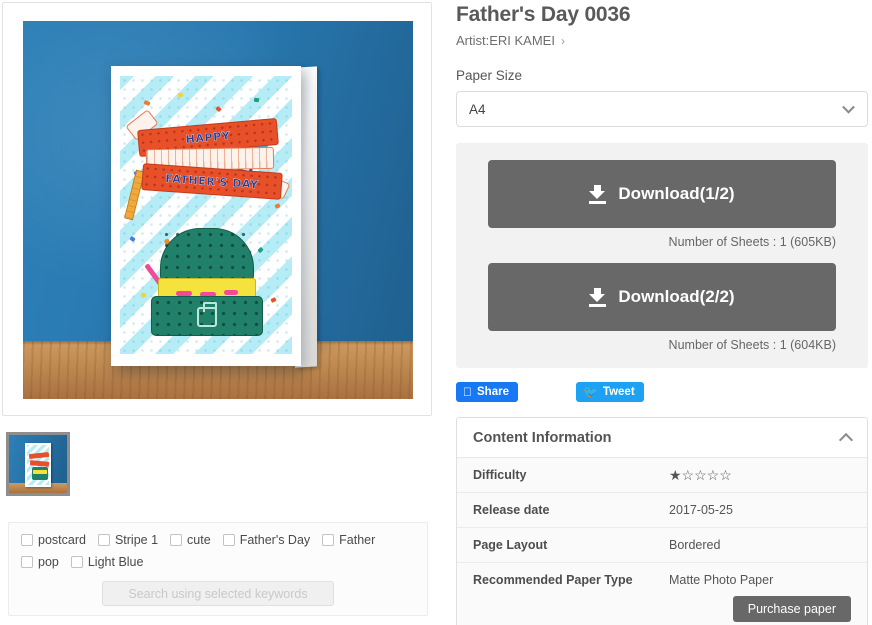 Image resolution: width=872 pixels, height=625 pixels. What do you see at coordinates (752, 242) in the screenshot?
I see `download-1-sheets-info: Number of Sheets : 1 (605KB)` at bounding box center [752, 242].